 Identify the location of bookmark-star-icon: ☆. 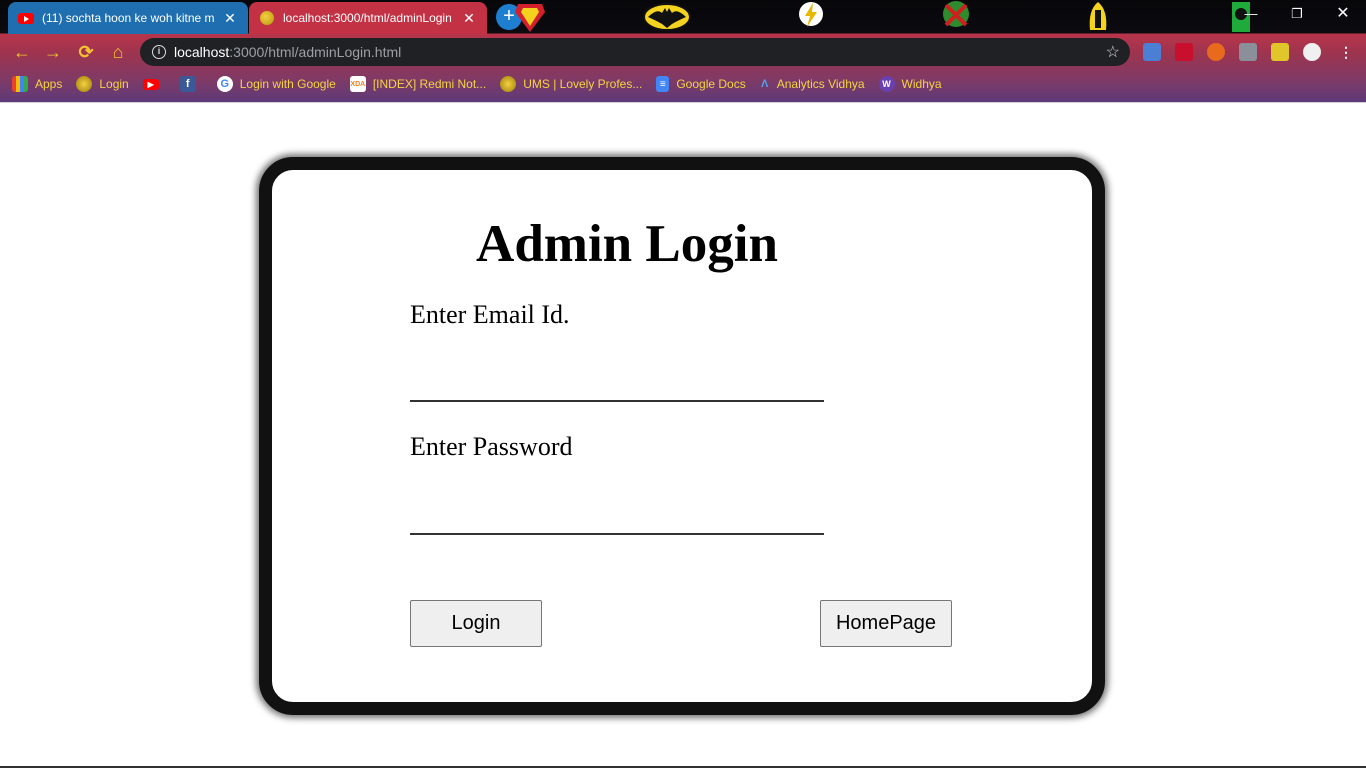
(1113, 52).